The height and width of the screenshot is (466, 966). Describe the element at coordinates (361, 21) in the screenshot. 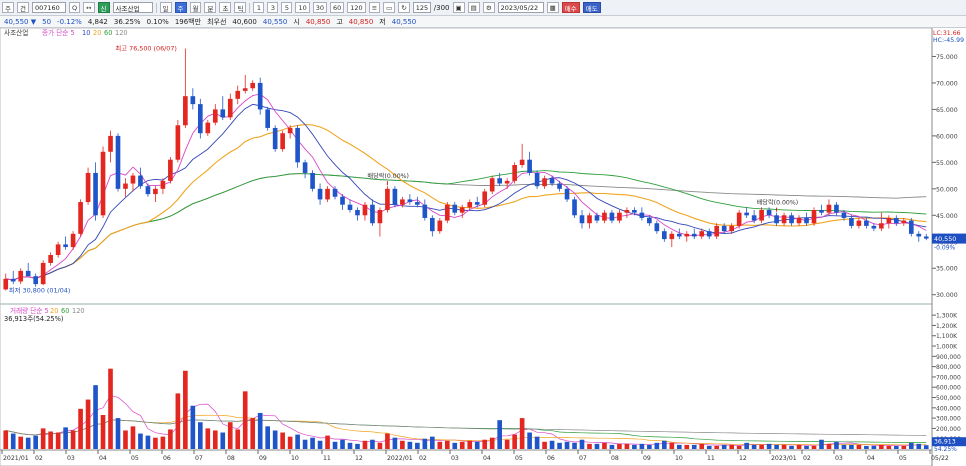

I see `high-price: 40,850` at that location.